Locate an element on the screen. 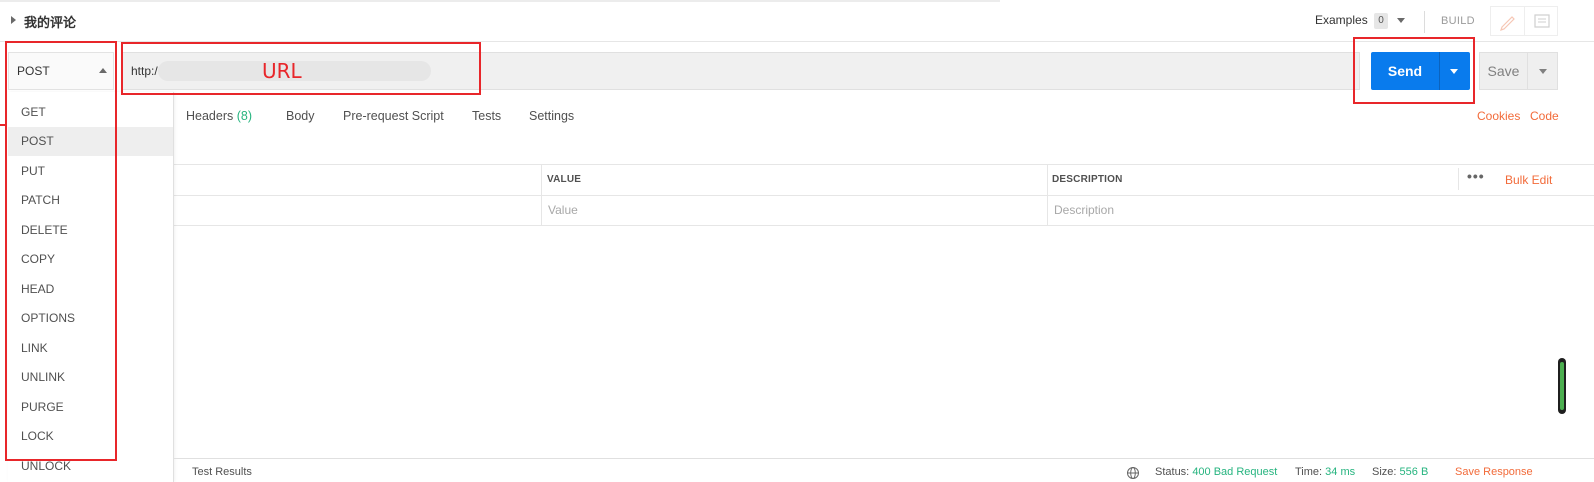  more-horizontal-icon: ••• is located at coordinates (1476, 176).